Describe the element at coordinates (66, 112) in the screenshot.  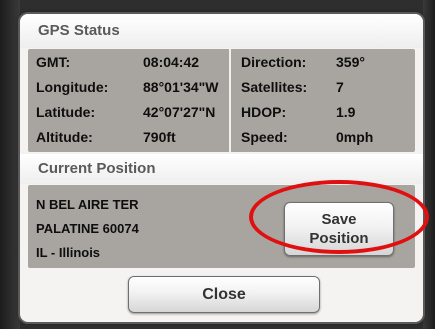
I see `latitude-label: Latitude:` at that location.